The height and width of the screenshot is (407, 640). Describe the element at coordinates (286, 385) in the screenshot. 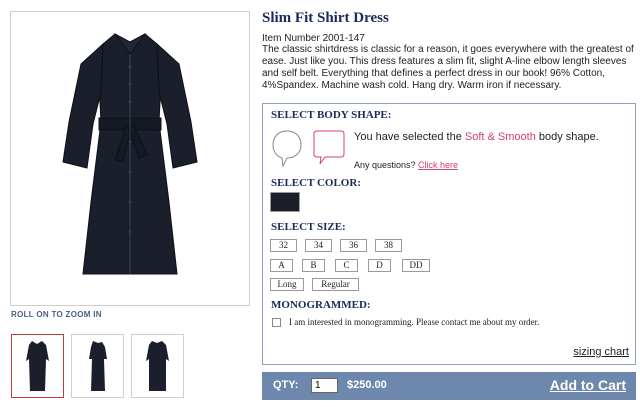

I see `qty-label: QTY:` at that location.